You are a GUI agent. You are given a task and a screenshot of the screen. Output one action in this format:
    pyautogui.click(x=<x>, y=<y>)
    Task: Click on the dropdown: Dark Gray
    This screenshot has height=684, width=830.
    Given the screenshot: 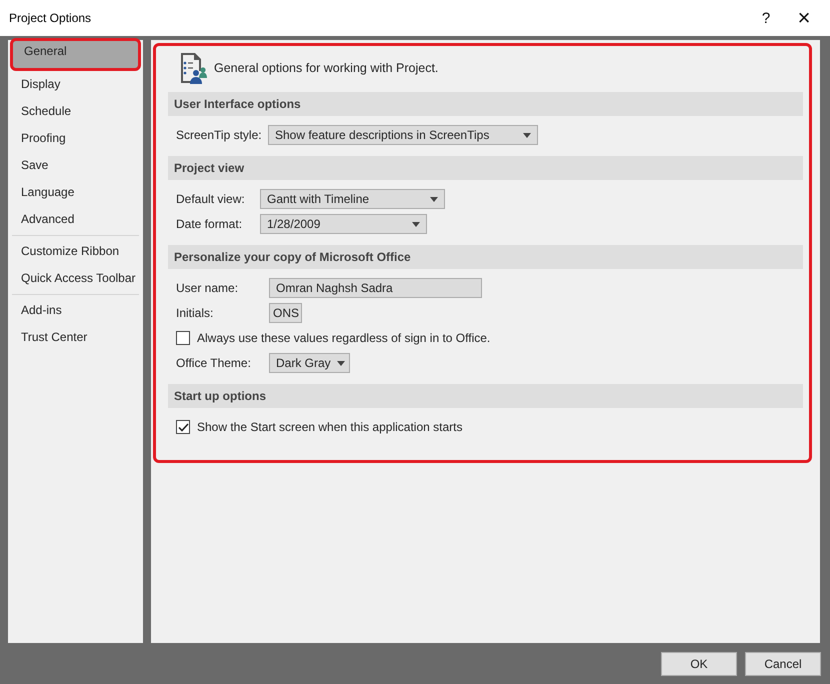 What is the action you would take?
    pyautogui.click(x=309, y=363)
    